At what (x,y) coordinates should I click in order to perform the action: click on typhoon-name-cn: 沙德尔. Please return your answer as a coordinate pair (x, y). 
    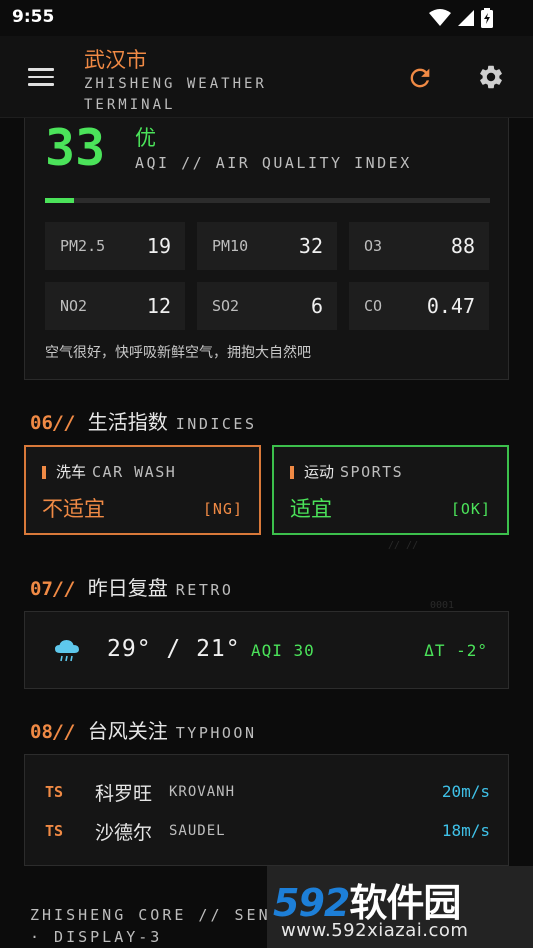
    Looking at the image, I should click on (124, 833).